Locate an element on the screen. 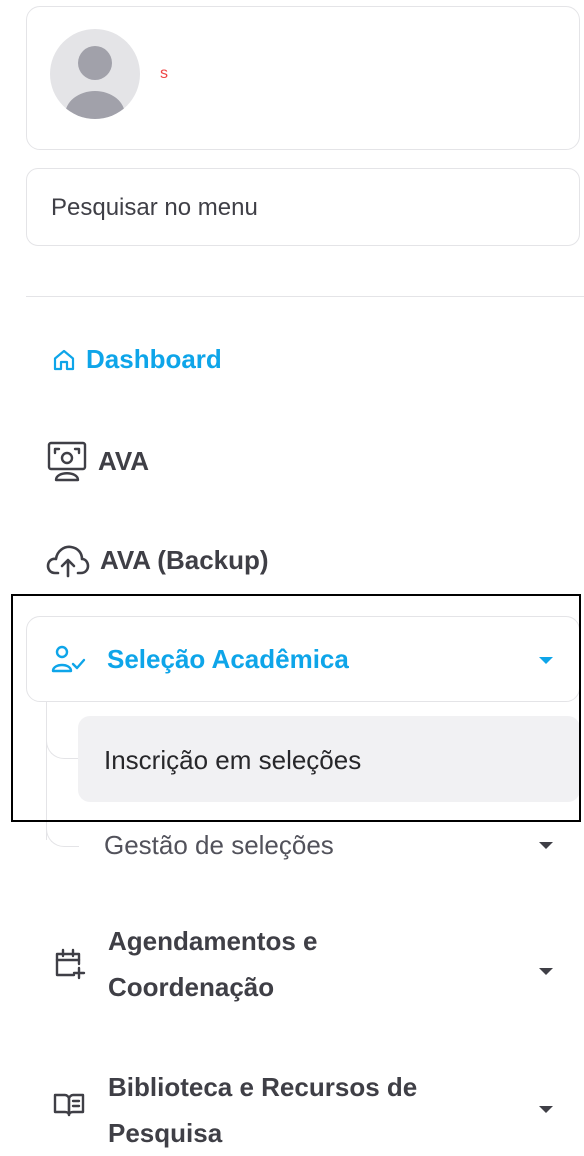 The height and width of the screenshot is (1156, 584). nav-group-agendamentos: Agendamentos e Coordenação is located at coordinates (313, 964).